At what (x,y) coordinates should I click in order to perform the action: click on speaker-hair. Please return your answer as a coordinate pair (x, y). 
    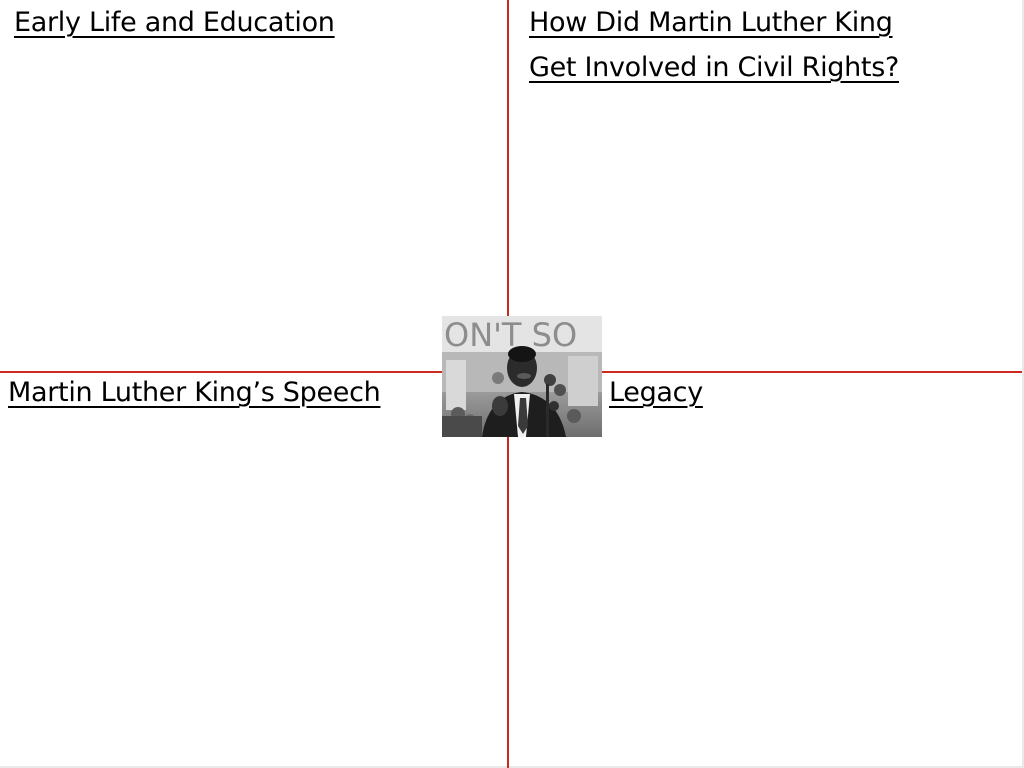
    Looking at the image, I should click on (522, 354).